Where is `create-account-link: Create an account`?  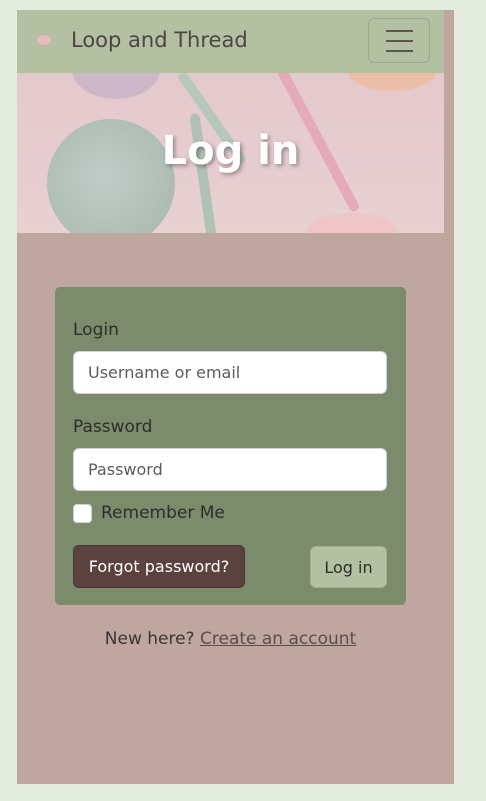
create-account-link: Create an account is located at coordinates (278, 639).